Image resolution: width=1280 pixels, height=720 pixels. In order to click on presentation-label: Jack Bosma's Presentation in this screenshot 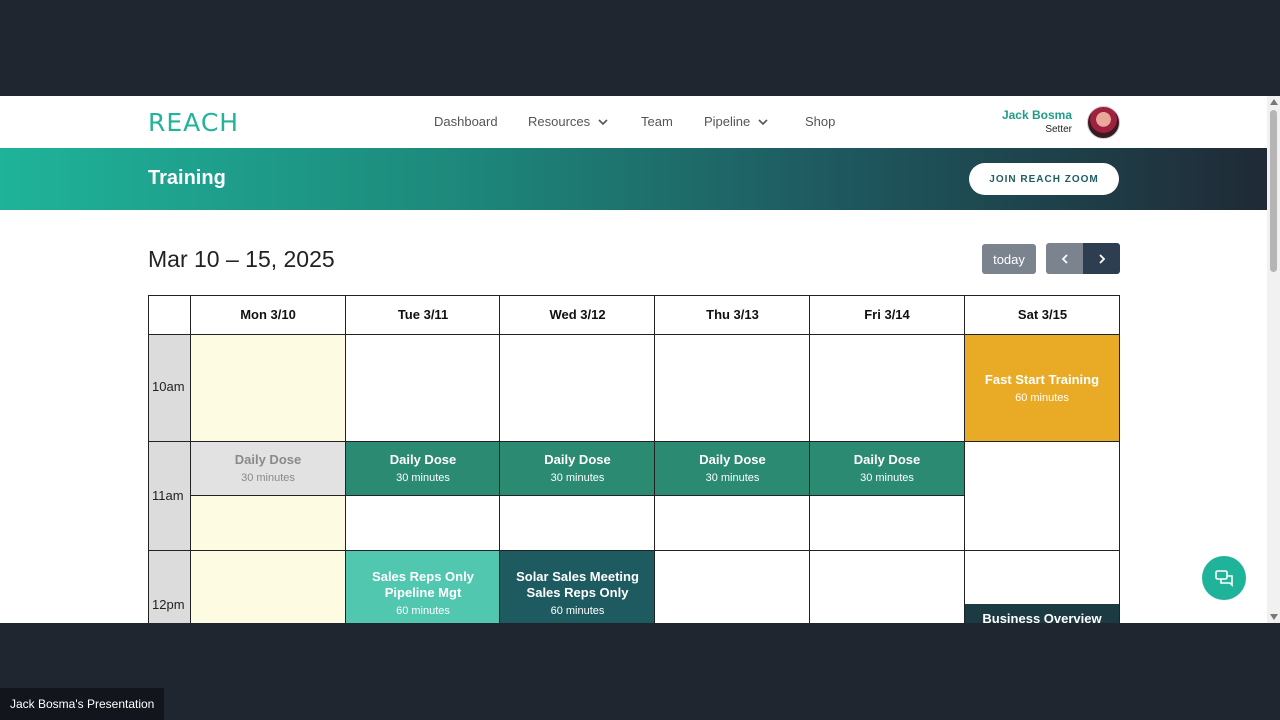, I will do `click(82, 704)`.